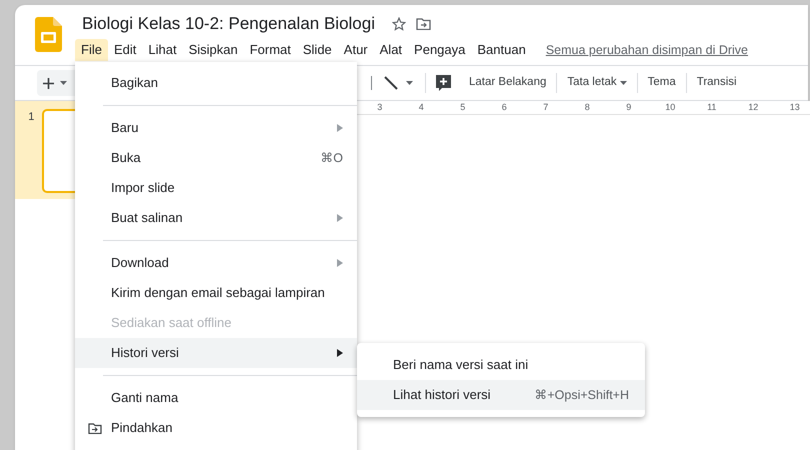 The width and height of the screenshot is (810, 450). What do you see at coordinates (48, 83) in the screenshot?
I see `plus-icon` at bounding box center [48, 83].